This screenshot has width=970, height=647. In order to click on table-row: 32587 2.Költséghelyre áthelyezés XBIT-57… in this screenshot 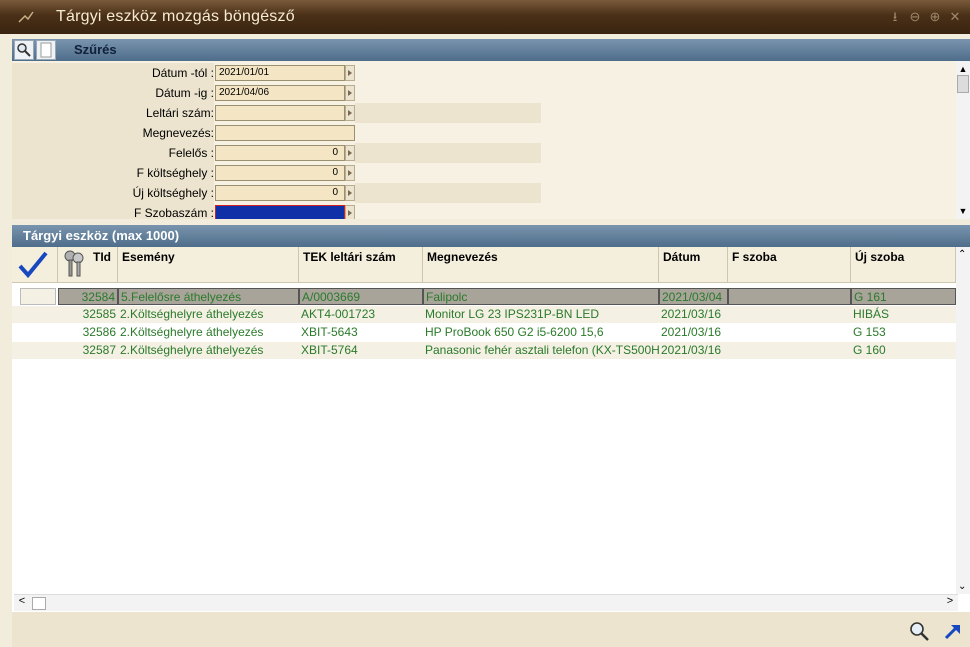, I will do `click(484, 350)`.